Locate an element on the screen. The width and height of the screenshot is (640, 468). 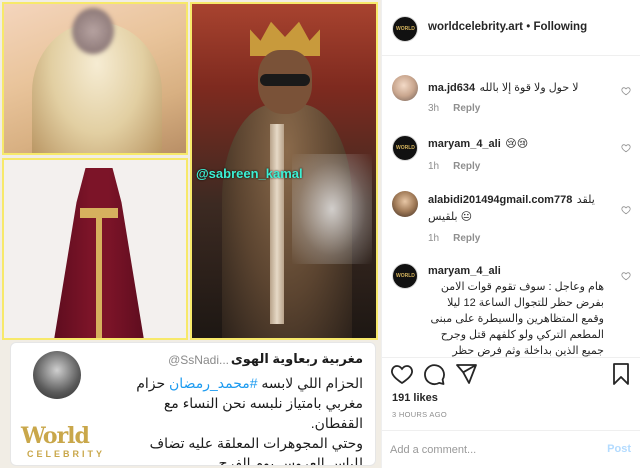
tweet-line-1-post: حزام is located at coordinates (153, 383).